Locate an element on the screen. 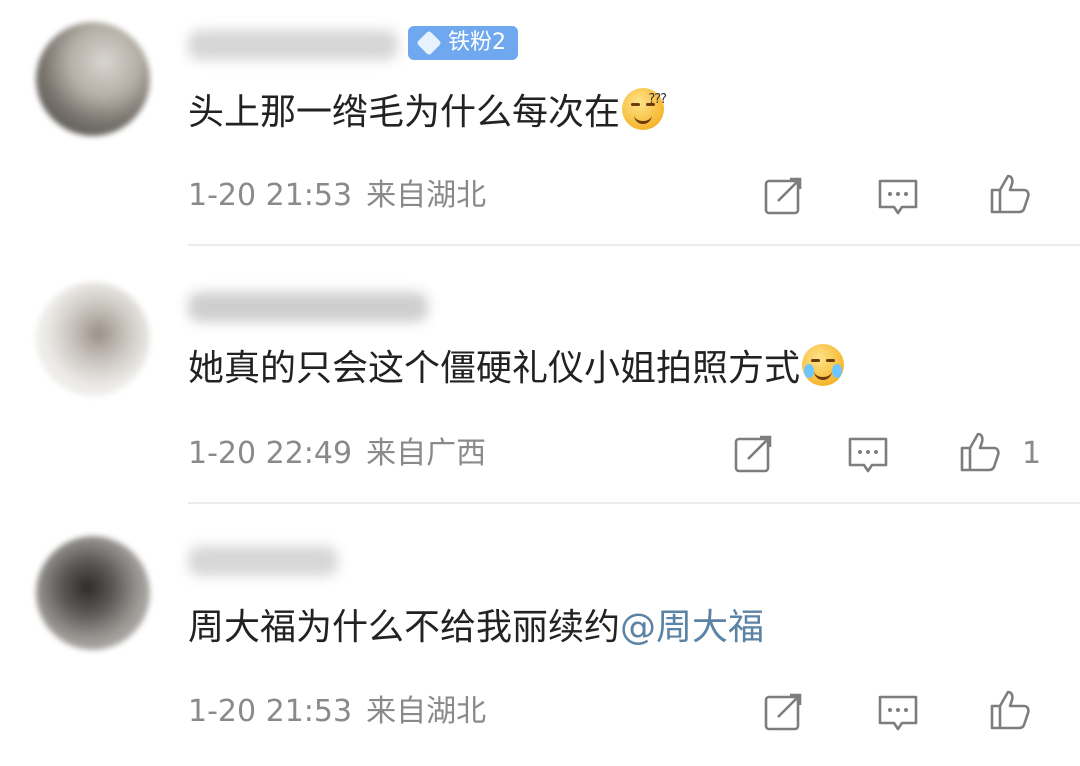 The height and width of the screenshot is (766, 1080). like-count: 1 is located at coordinates (1032, 453).